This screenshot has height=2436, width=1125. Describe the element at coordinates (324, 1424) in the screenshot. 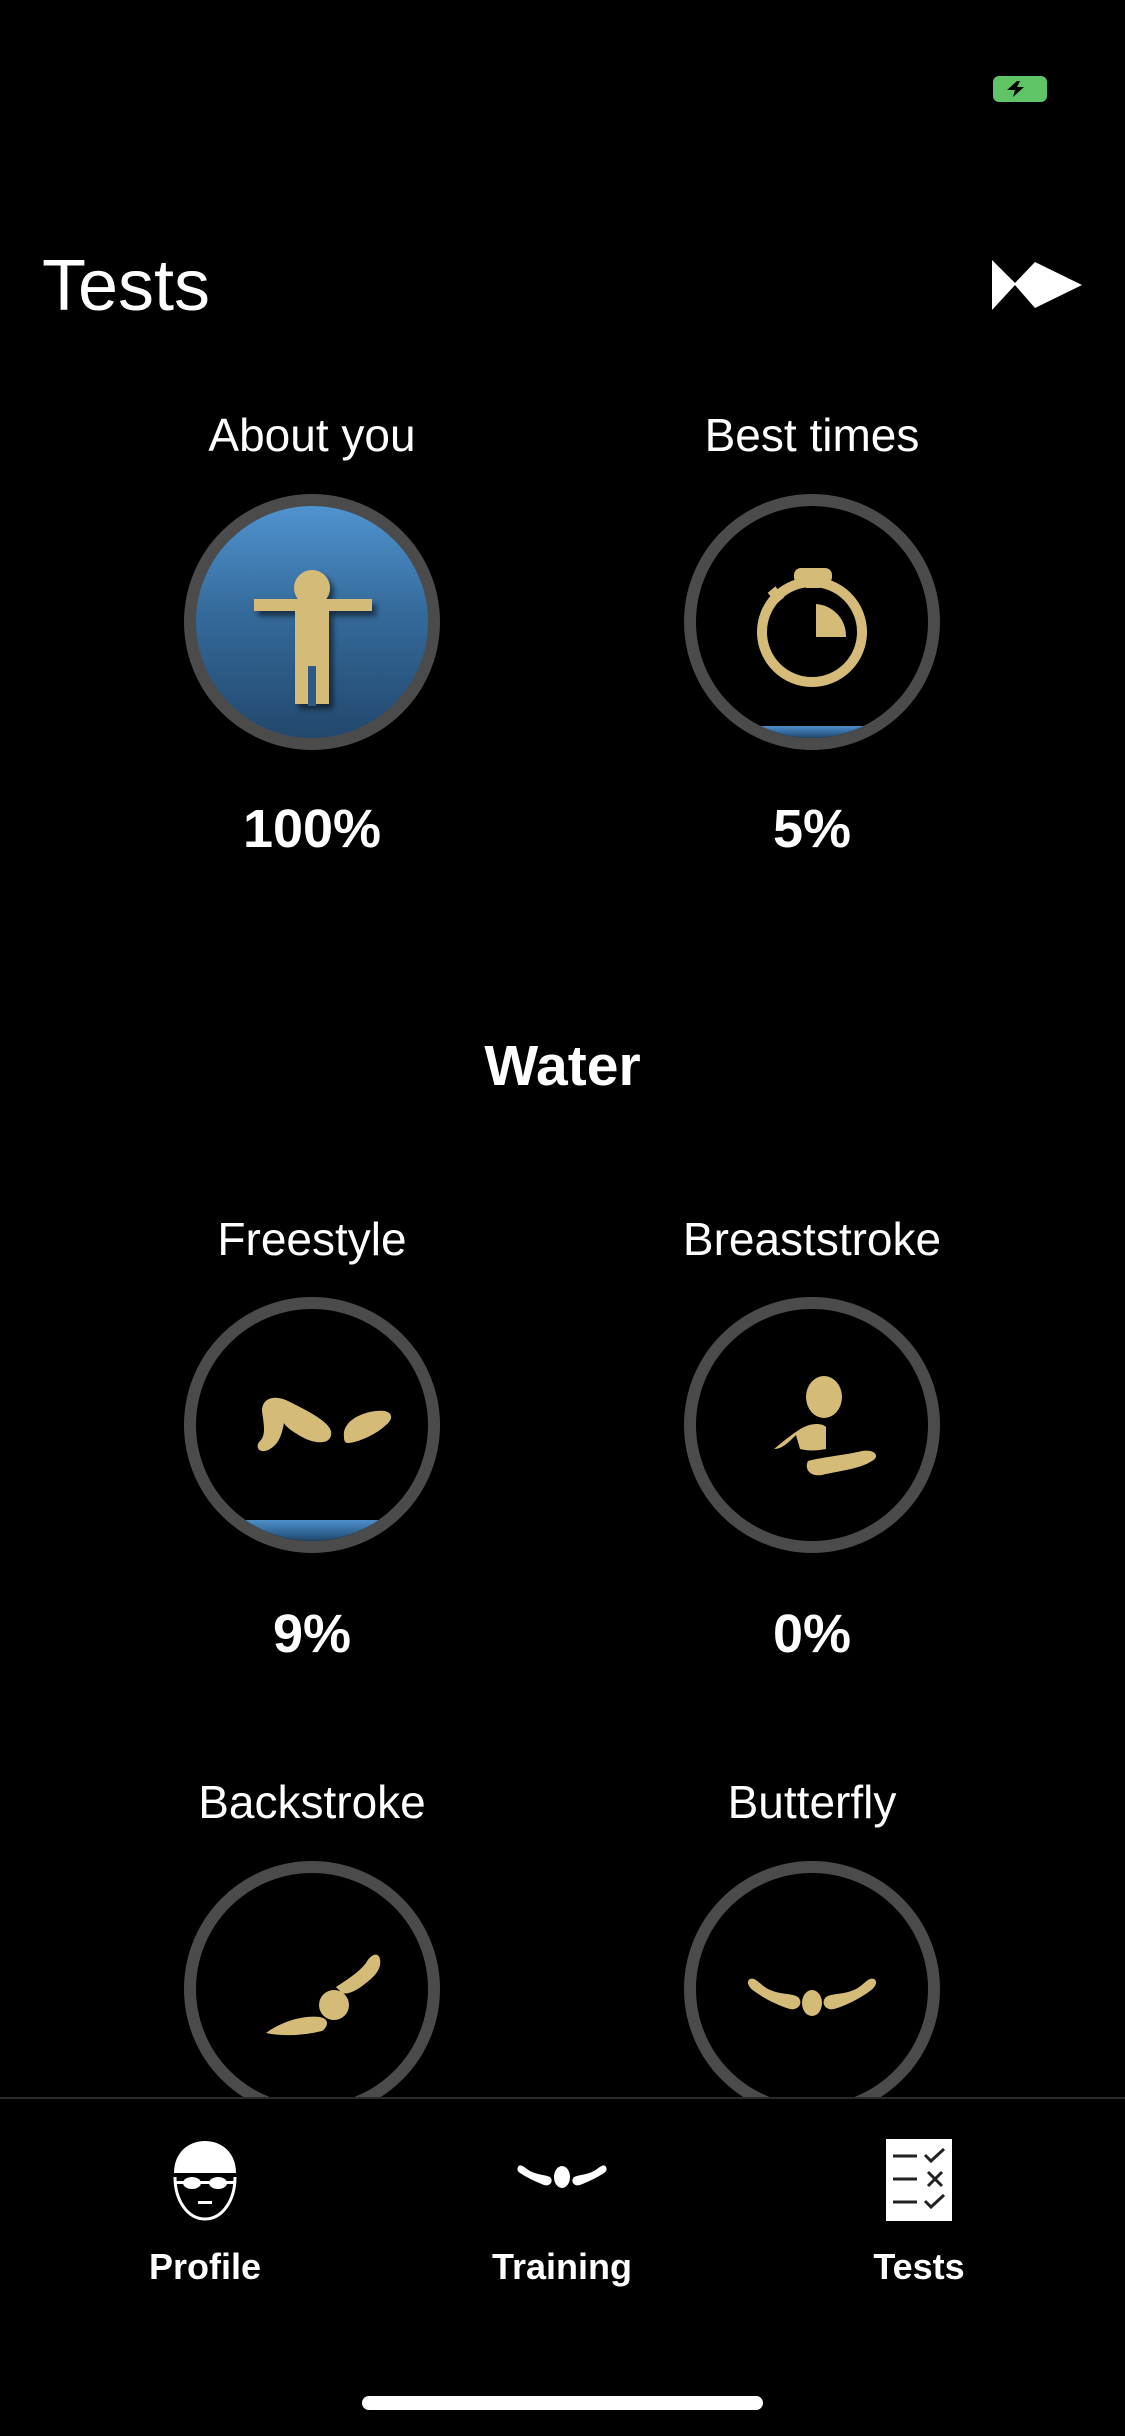

I see `freestyle-swimmer-icon` at that location.